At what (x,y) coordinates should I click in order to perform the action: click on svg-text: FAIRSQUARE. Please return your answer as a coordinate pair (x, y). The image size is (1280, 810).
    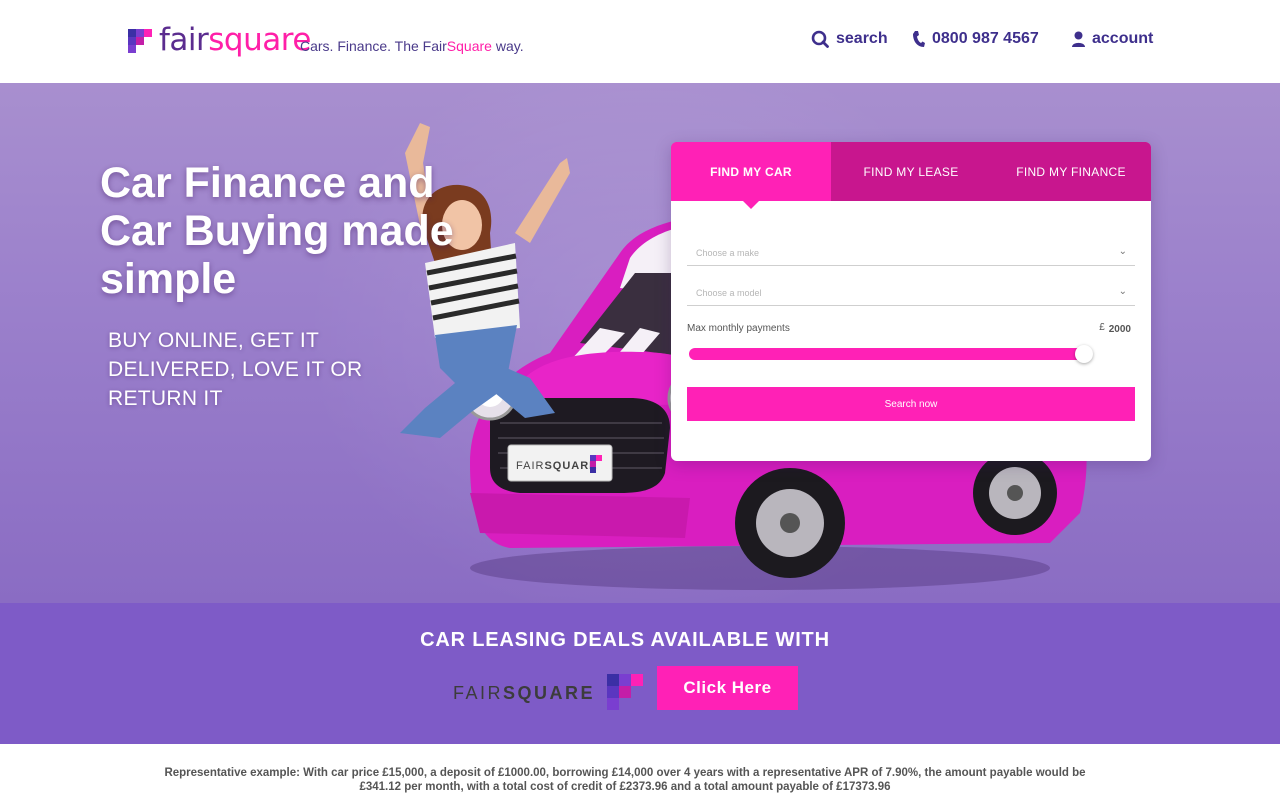
    Looking at the image, I should click on (557, 466).